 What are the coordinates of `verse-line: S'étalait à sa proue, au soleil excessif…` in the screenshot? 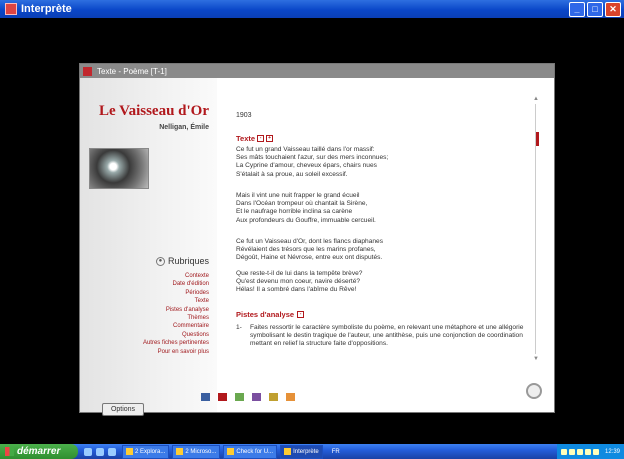 It's located at (292, 174).